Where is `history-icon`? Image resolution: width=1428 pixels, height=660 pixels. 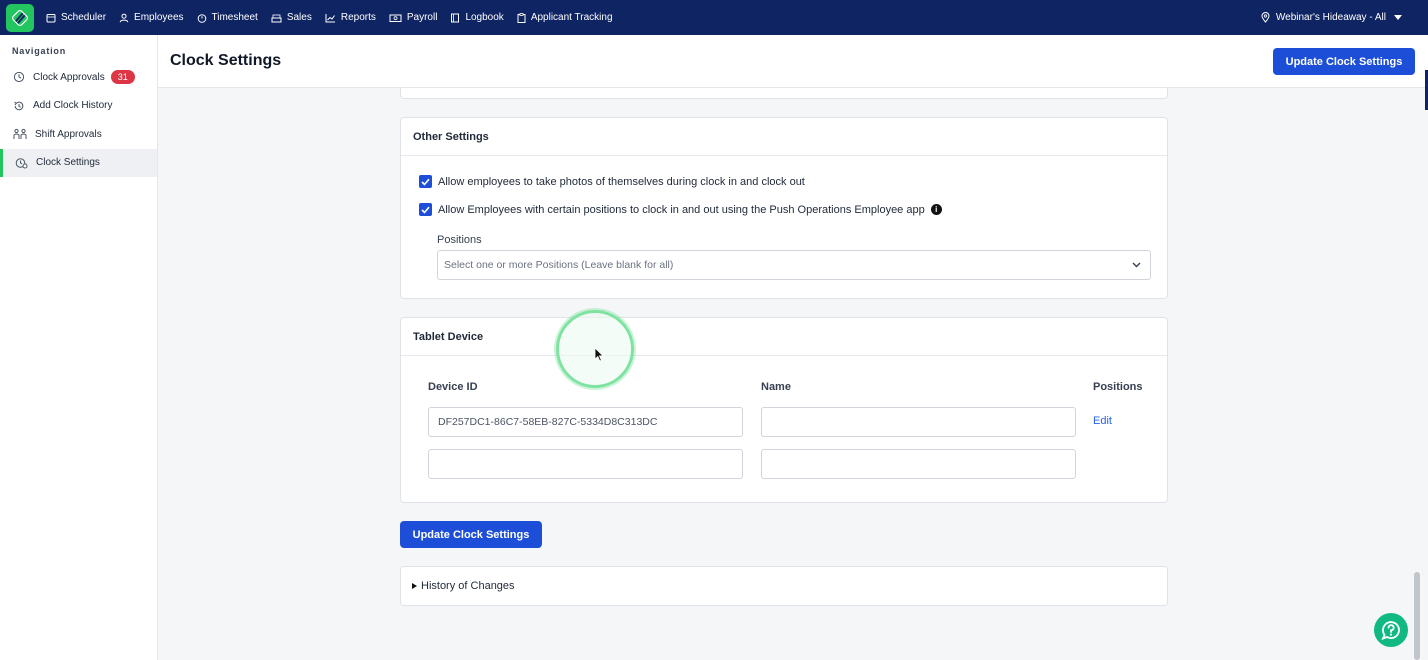 history-icon is located at coordinates (19, 105).